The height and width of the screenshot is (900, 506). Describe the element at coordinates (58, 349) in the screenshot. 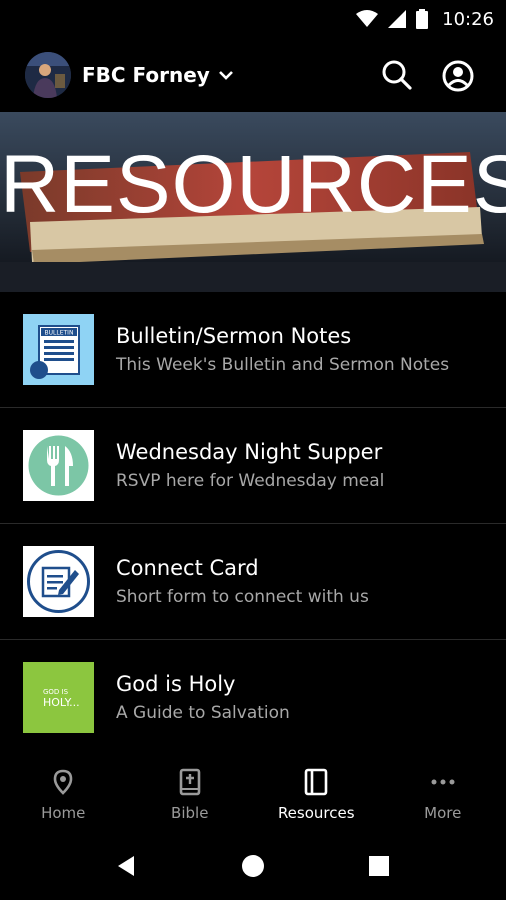

I see `bulletin-thumbnail: BULLETIN` at that location.